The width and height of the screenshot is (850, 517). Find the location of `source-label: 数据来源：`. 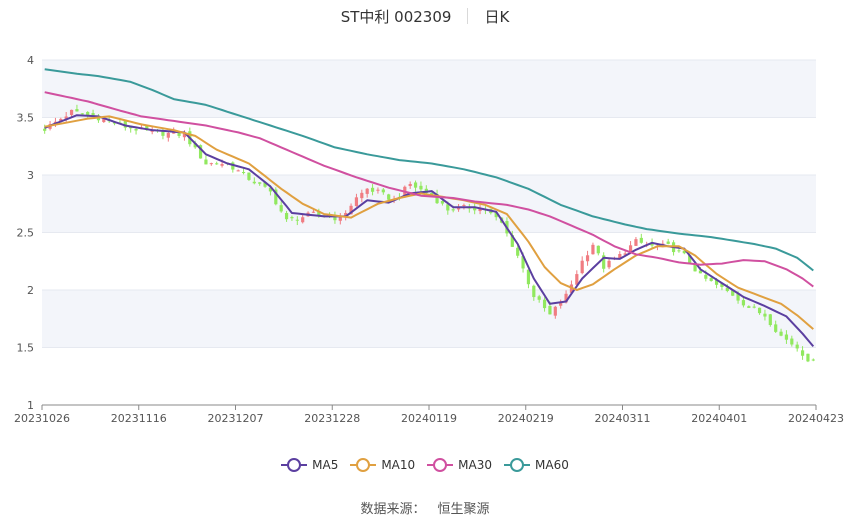

source-label: 数据来源： is located at coordinates (393, 509).